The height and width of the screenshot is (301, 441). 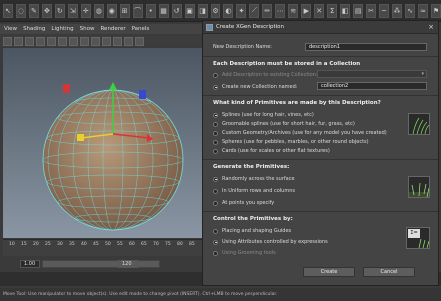 I want to click on clear-icon: ✕, so click(x=319, y=10).